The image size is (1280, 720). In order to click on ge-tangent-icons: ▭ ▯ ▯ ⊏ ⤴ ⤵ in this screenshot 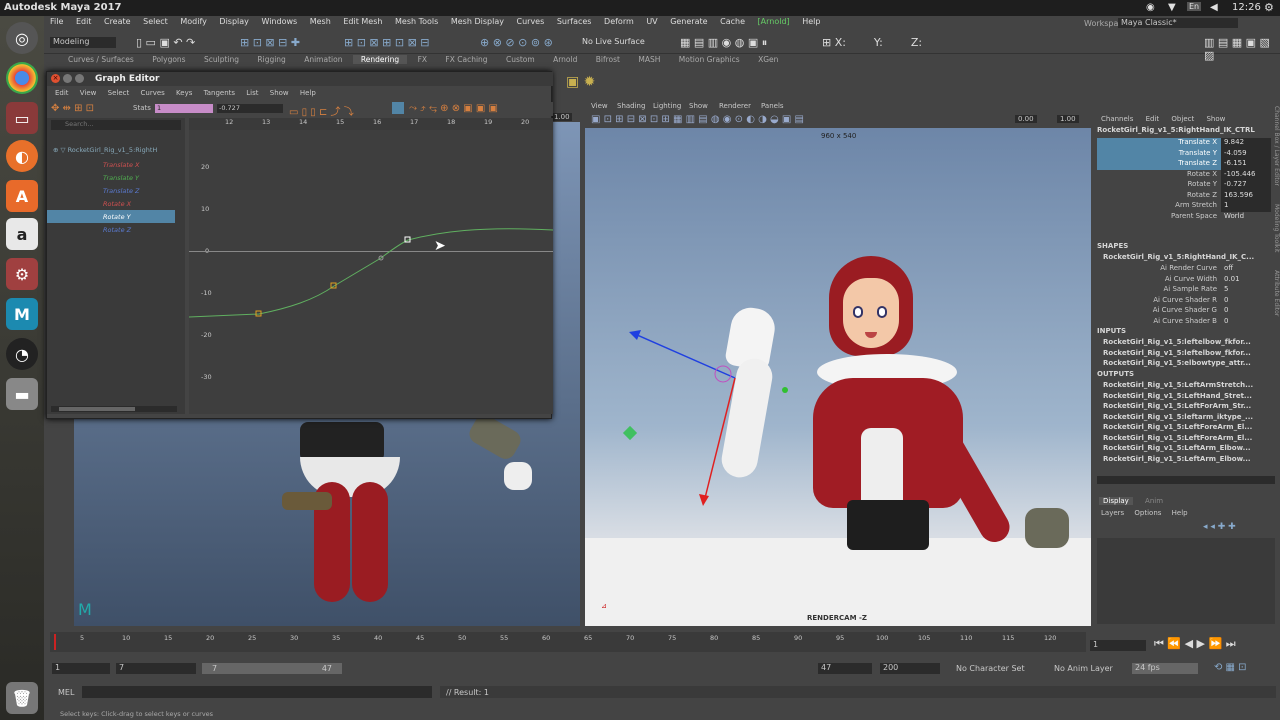, I will do `click(321, 110)`.